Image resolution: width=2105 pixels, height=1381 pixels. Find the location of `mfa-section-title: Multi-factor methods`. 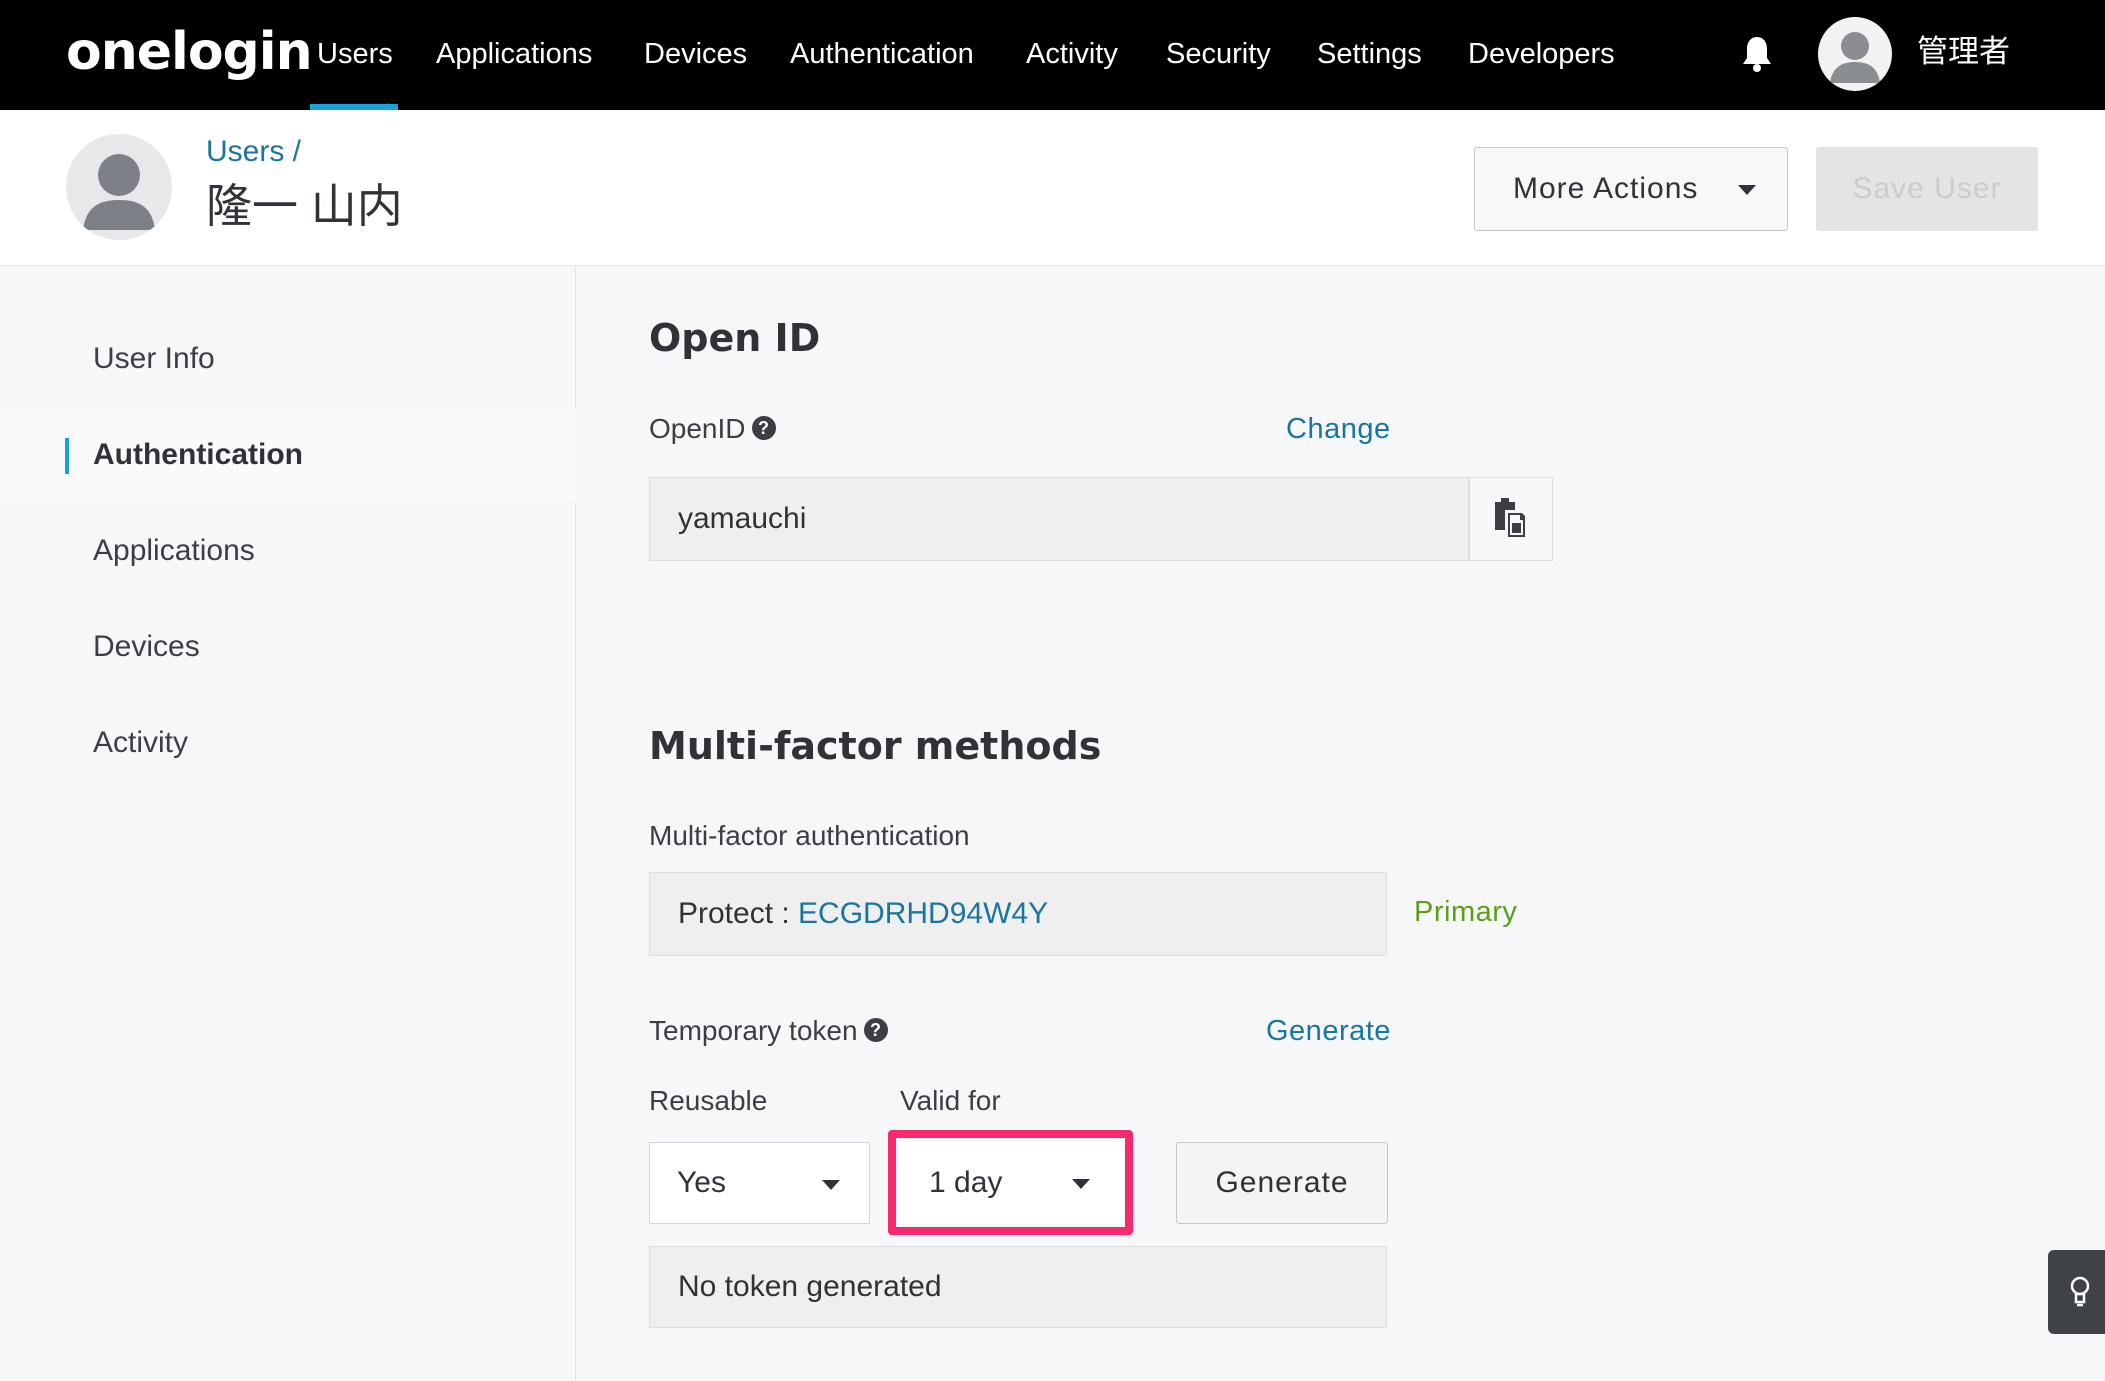

mfa-section-title: Multi-factor methods is located at coordinates (875, 746).